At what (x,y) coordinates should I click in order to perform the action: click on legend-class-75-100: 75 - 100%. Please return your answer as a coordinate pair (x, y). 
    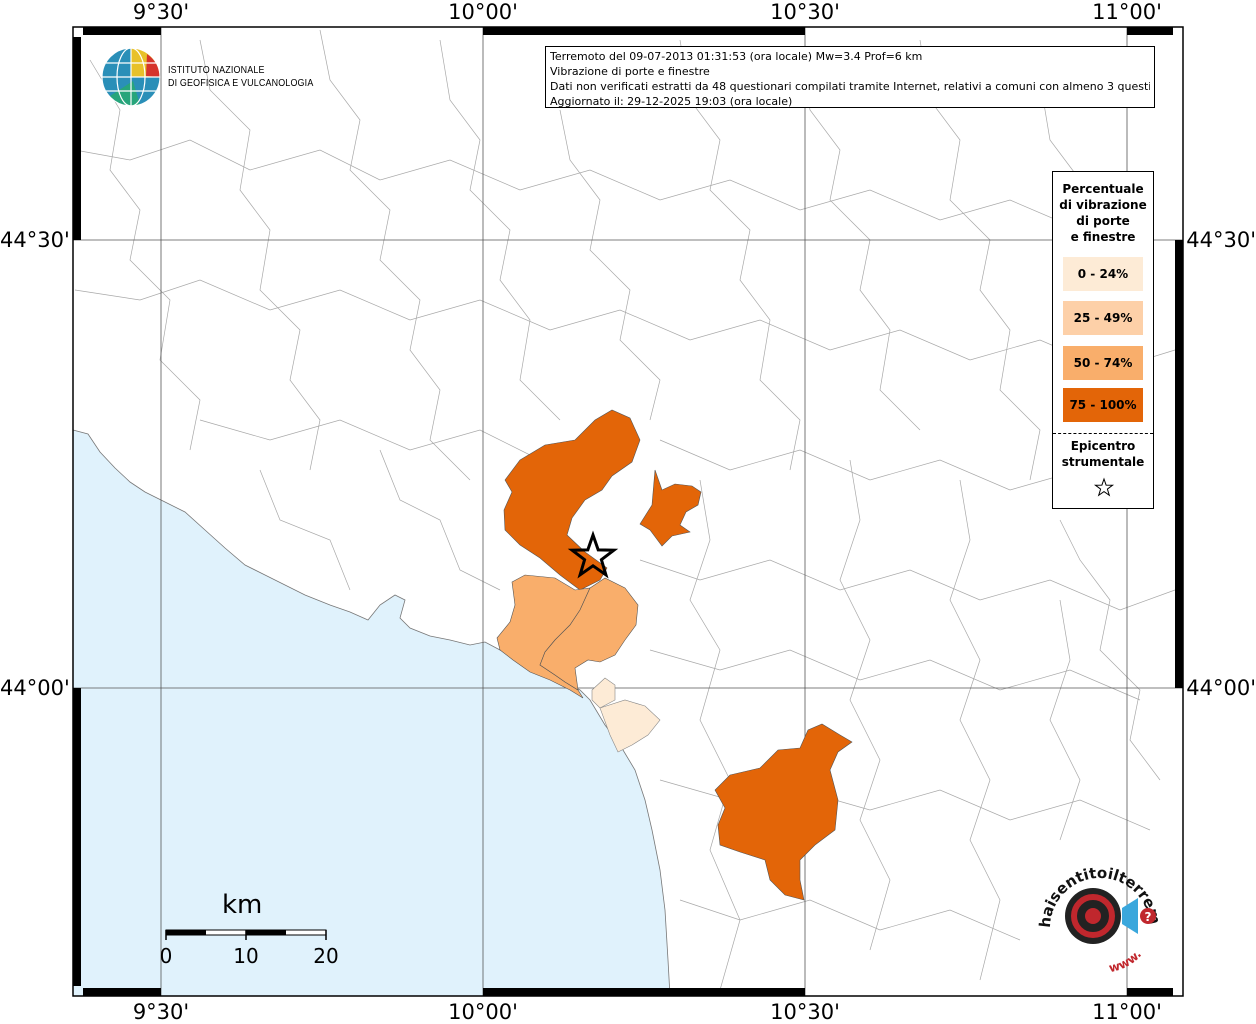
    Looking at the image, I should click on (1103, 405).